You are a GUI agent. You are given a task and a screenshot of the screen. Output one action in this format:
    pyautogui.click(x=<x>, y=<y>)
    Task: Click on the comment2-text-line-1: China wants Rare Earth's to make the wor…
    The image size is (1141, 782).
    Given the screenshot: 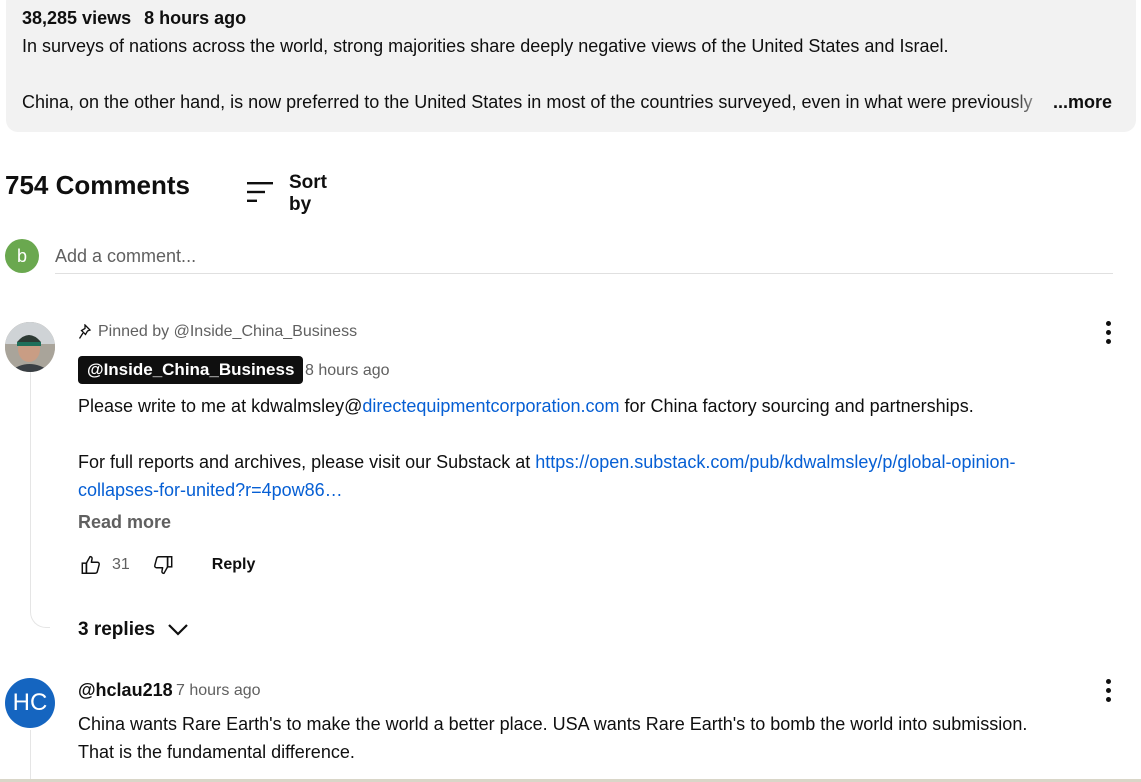 What is the action you would take?
    pyautogui.click(x=553, y=724)
    